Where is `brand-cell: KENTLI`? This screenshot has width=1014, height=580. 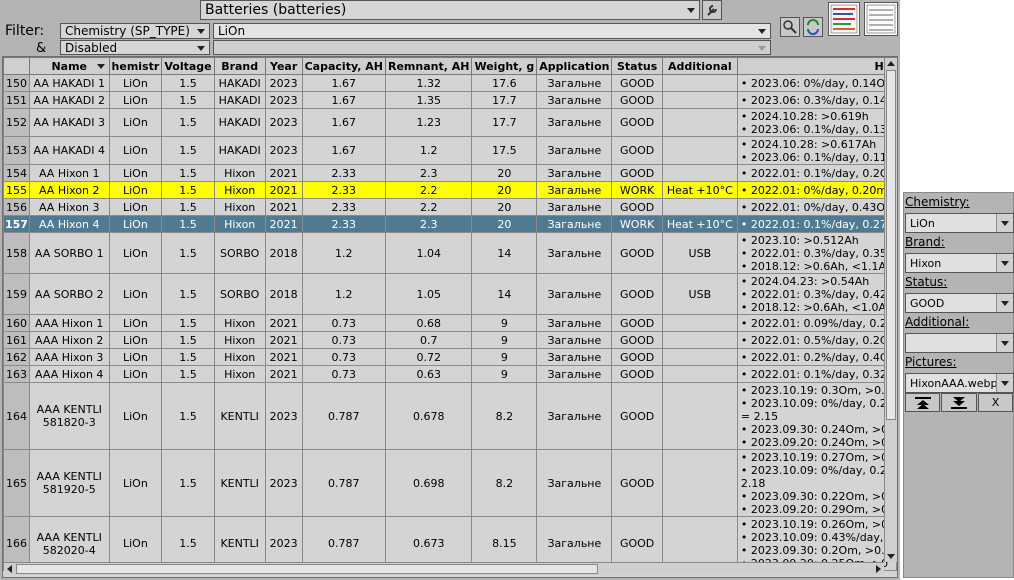 brand-cell: KENTLI is located at coordinates (239, 483).